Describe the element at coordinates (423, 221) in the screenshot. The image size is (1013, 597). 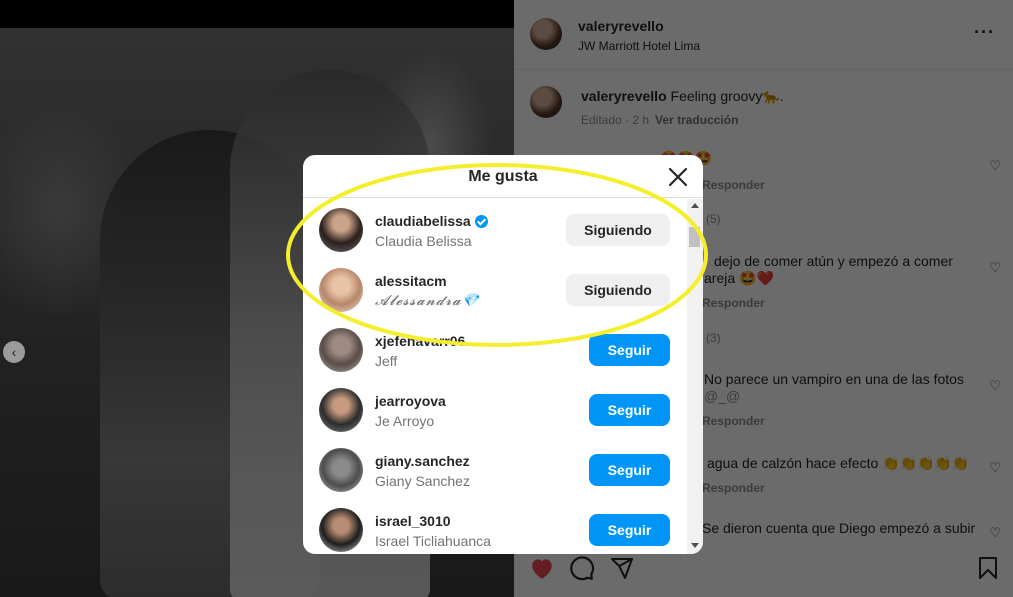
I see `username-text: claudiabelissa` at that location.